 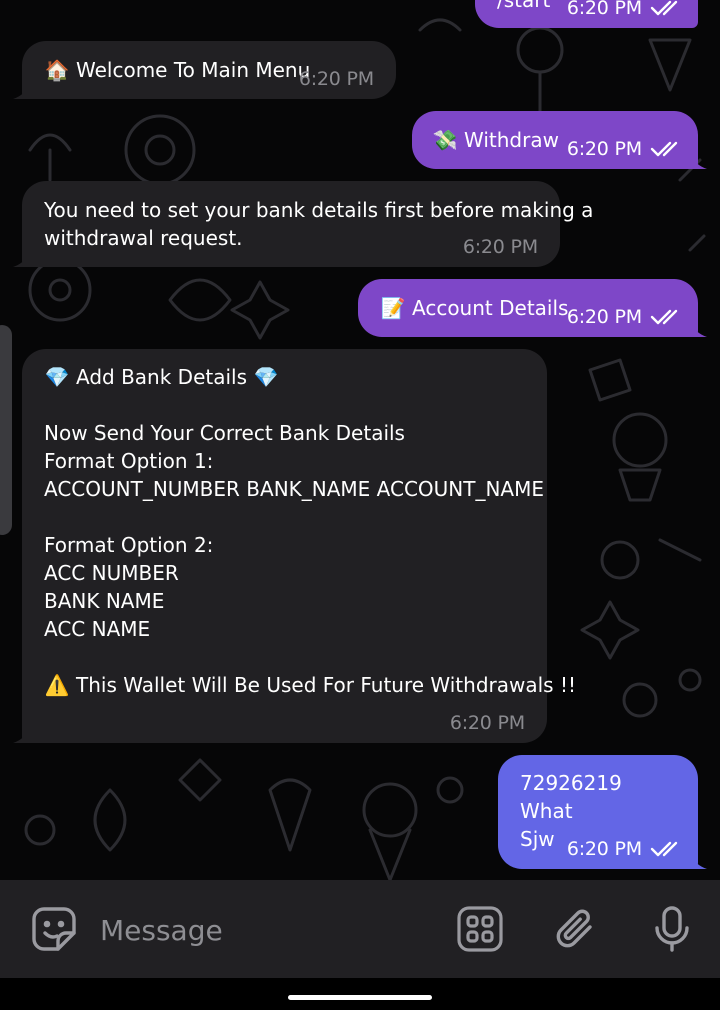 I want to click on message-title-line: 💎 Add Bank Details 💎, so click(x=310, y=377).